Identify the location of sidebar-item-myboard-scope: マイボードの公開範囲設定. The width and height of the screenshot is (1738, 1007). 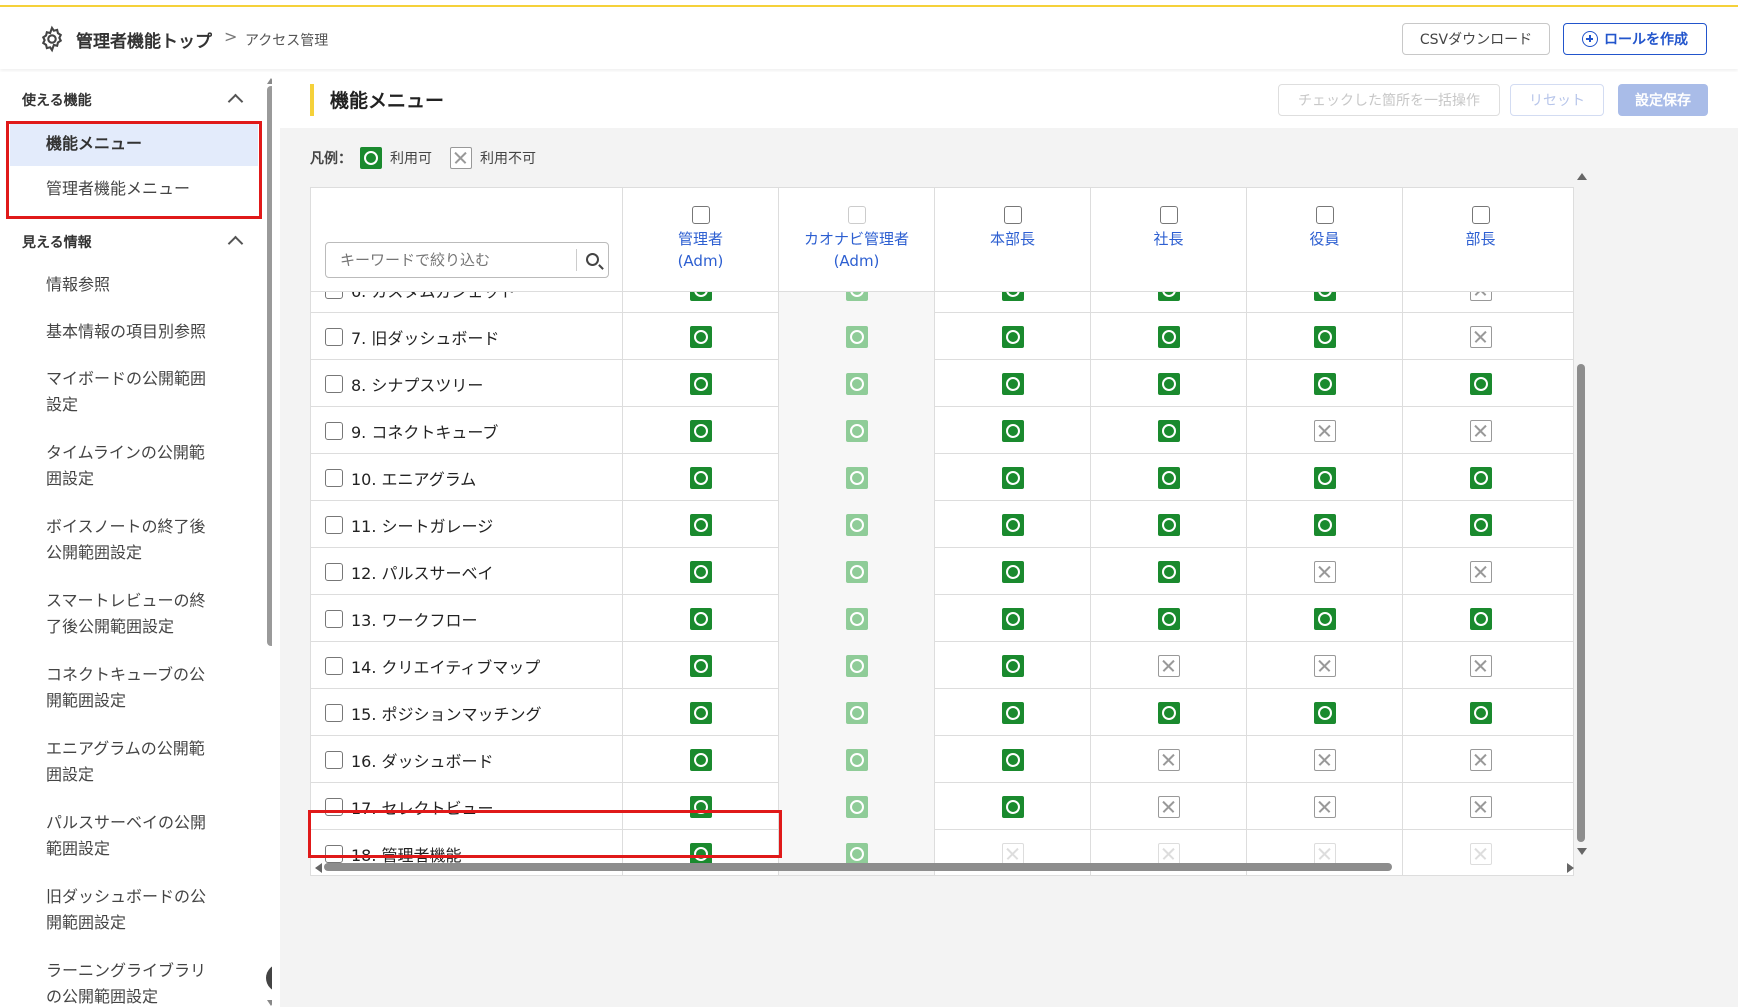
(115, 392).